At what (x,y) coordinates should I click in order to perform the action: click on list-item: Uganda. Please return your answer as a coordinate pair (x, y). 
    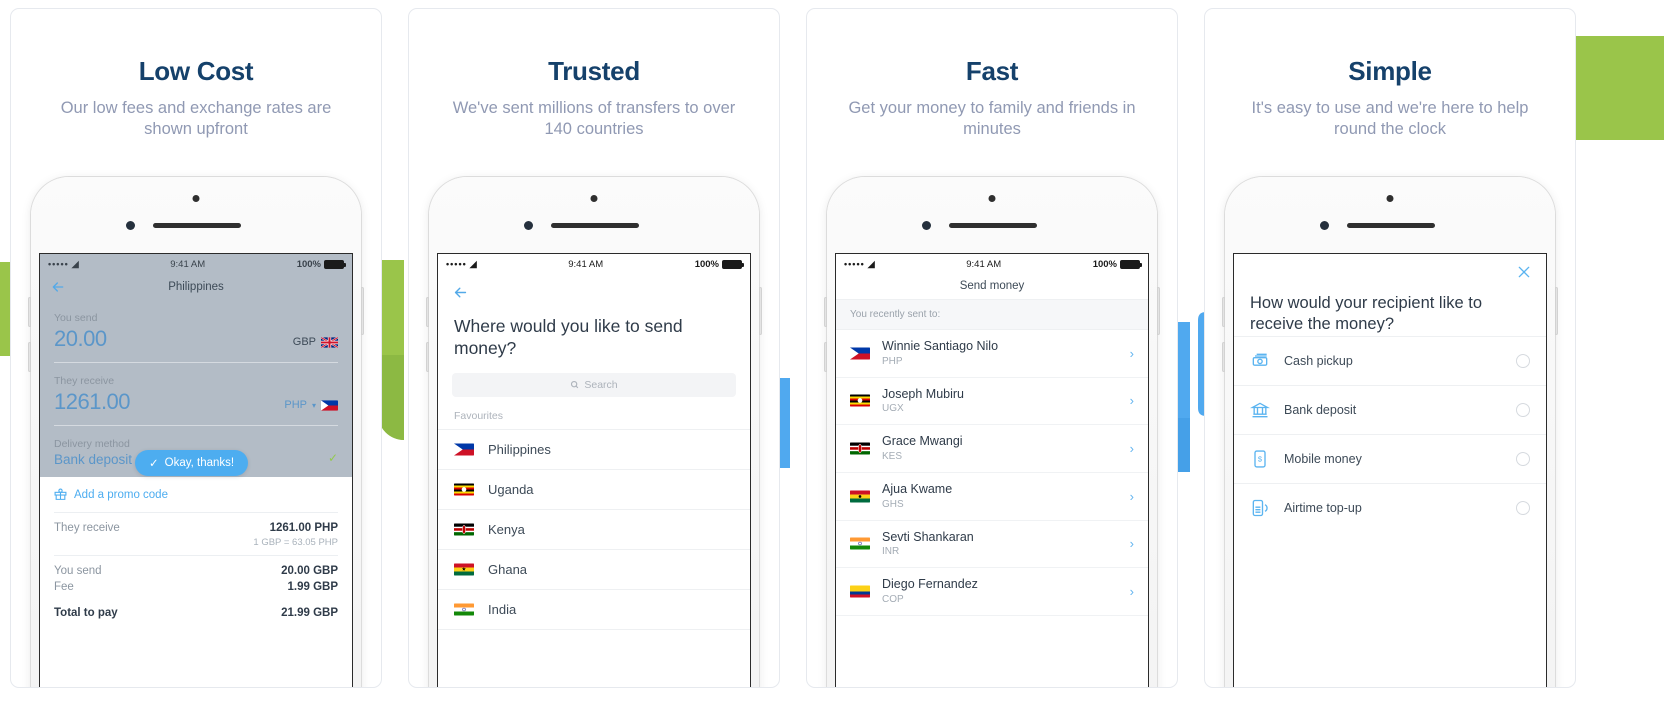
    Looking at the image, I should click on (594, 488).